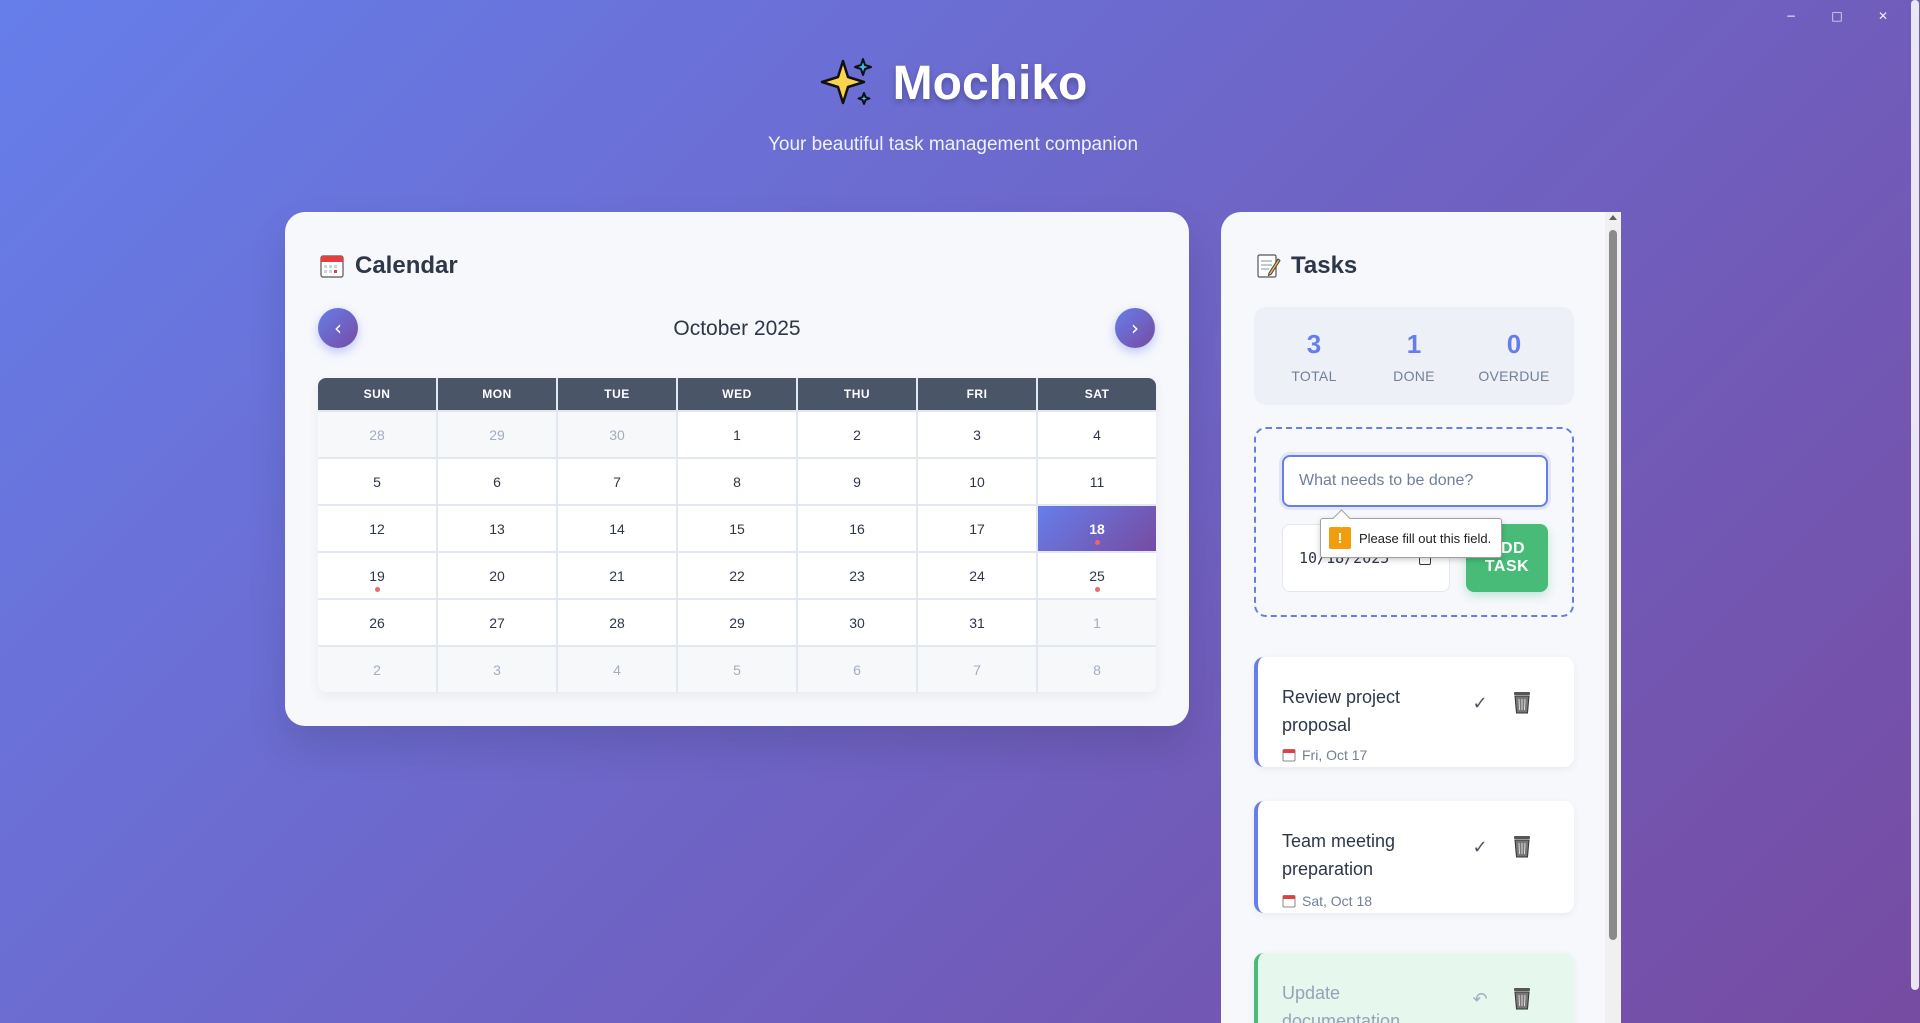 This screenshot has height=1023, width=1920. I want to click on calendar-day-number: 7, so click(977, 669).